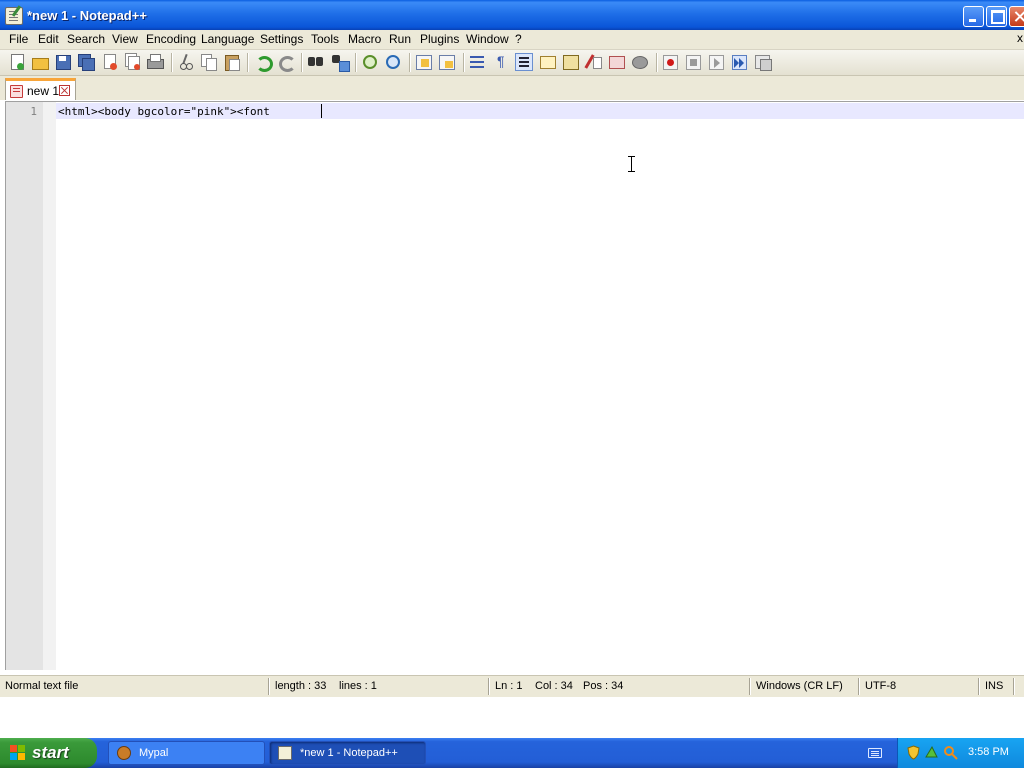 The width and height of the screenshot is (1024, 768). I want to click on paste-icon, so click(232, 62).